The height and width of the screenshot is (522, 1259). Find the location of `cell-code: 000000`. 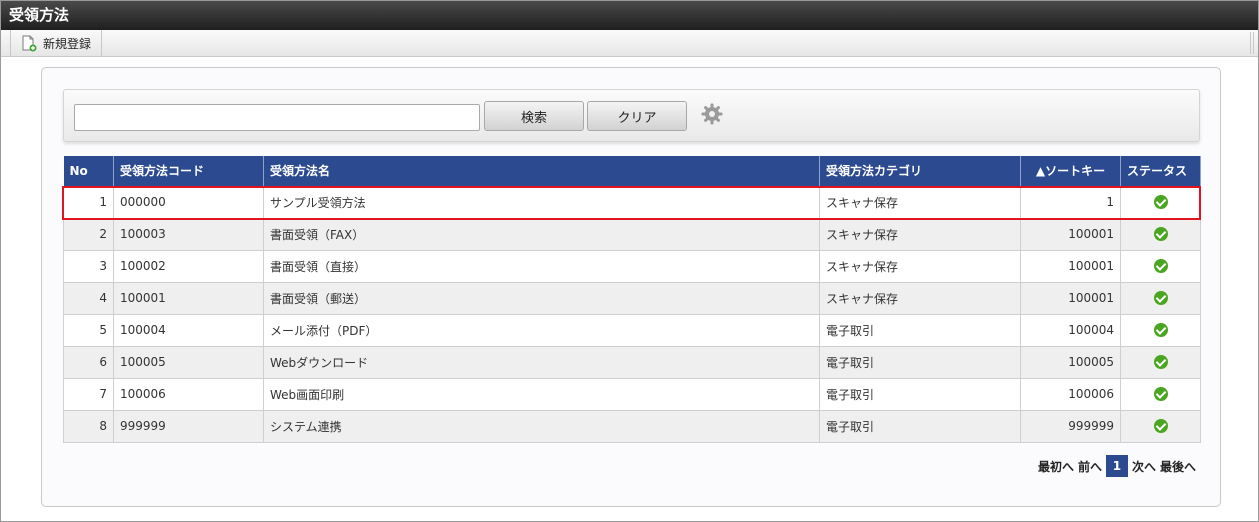

cell-code: 000000 is located at coordinates (188, 202).